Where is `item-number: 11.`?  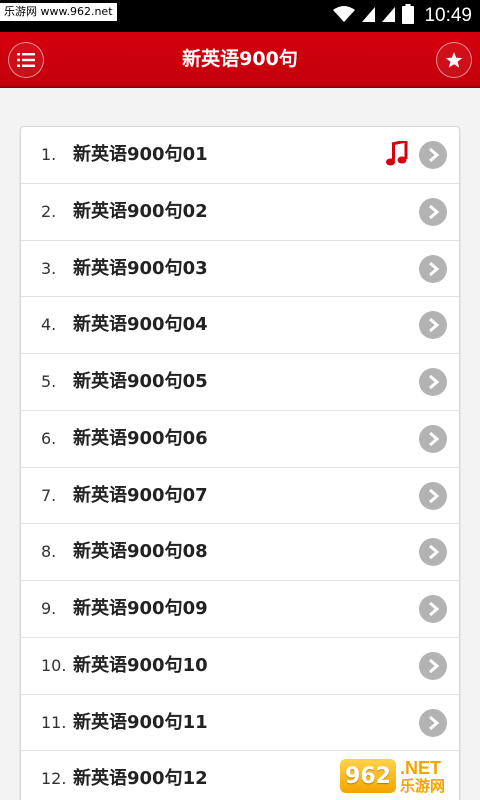
item-number: 11. is located at coordinates (54, 722).